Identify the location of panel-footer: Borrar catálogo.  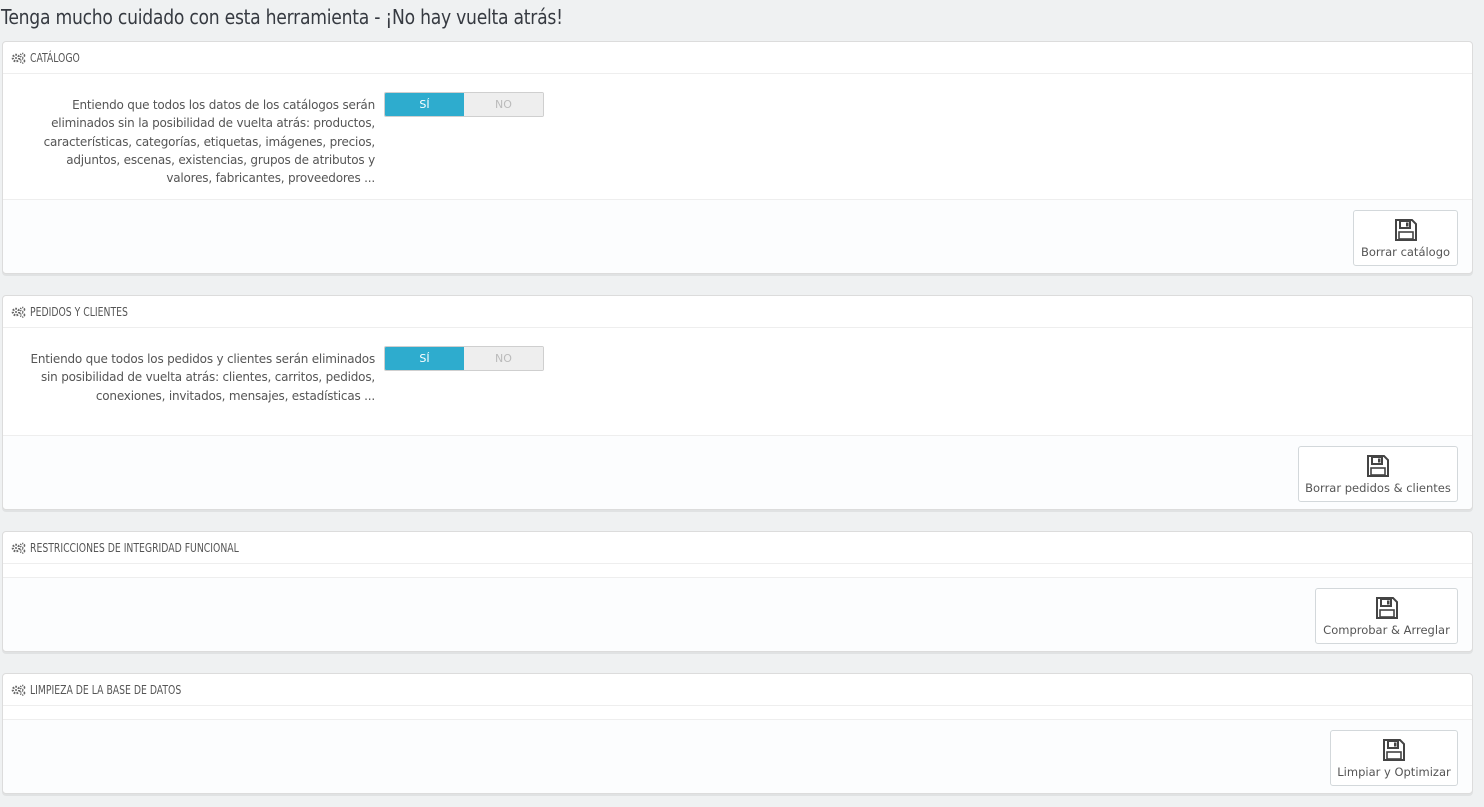
(737, 236).